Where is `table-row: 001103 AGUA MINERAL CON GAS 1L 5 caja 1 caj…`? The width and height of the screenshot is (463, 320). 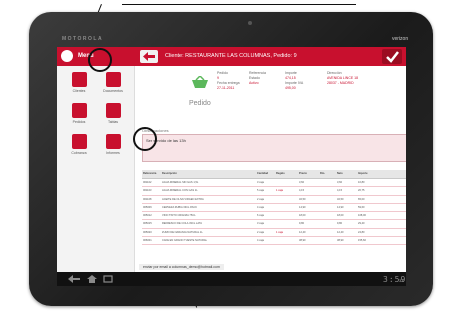
table-row: 001103 AGUA MINERAL CON GAS 1L 5 caja 1 caj… is located at coordinates (274, 191).